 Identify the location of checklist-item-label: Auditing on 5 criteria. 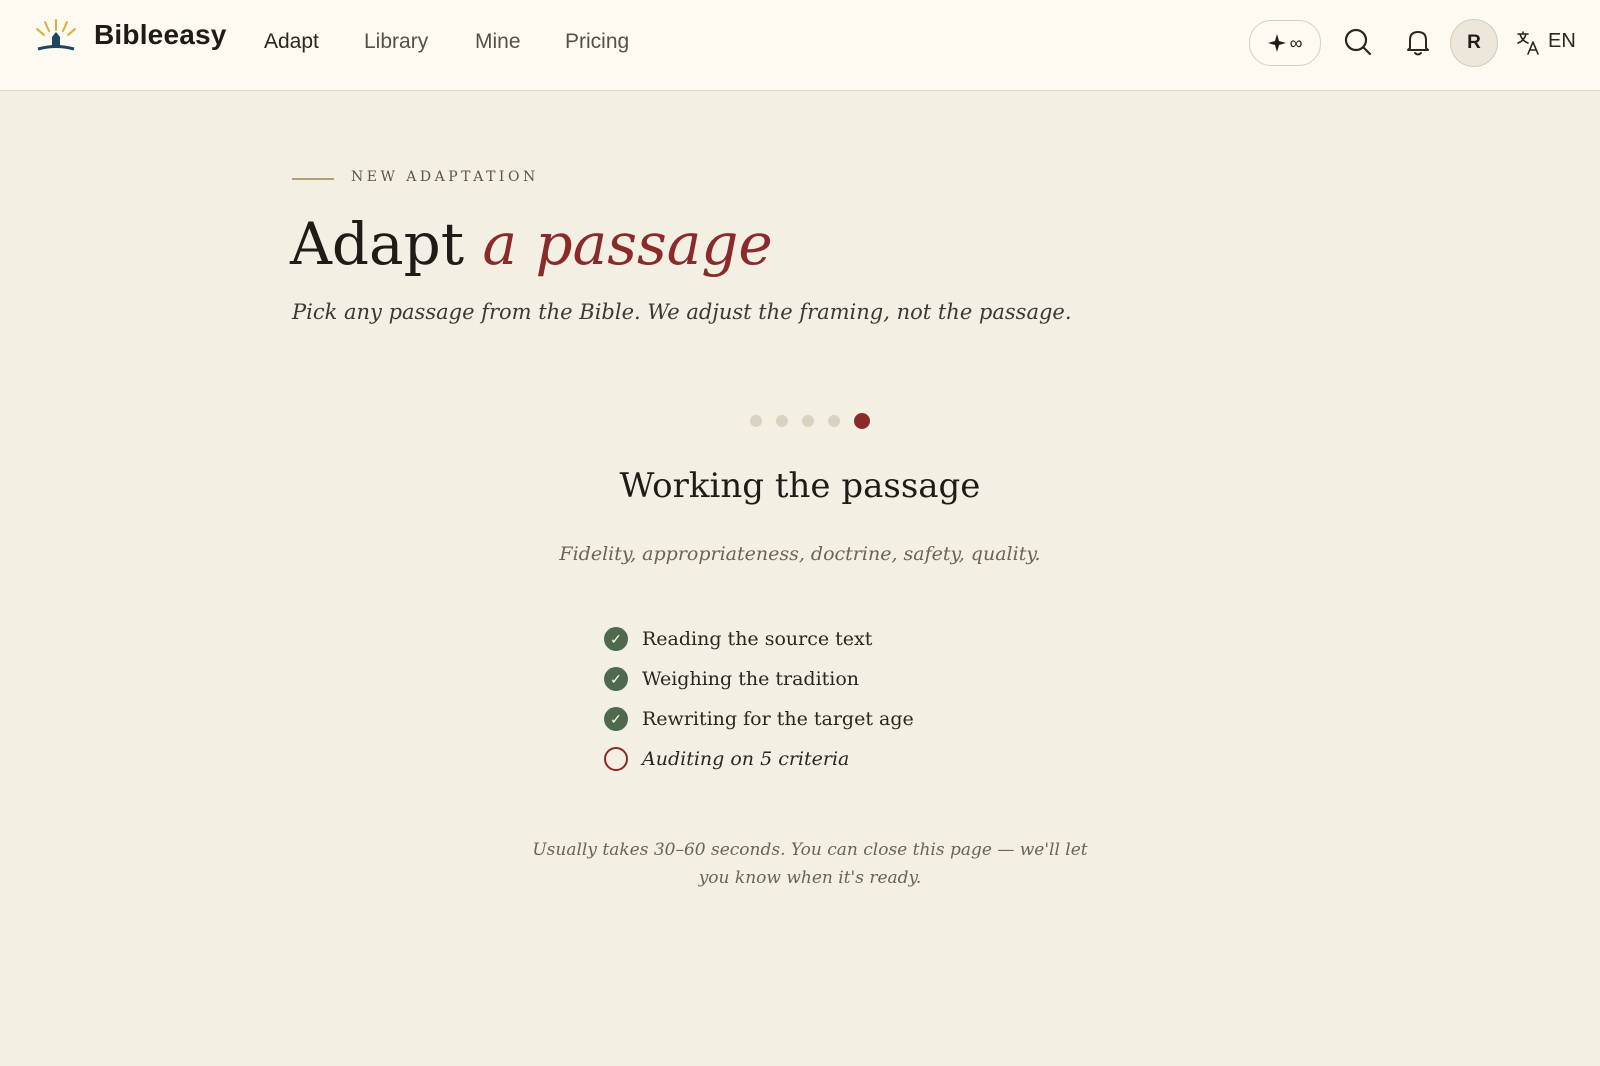
(746, 759).